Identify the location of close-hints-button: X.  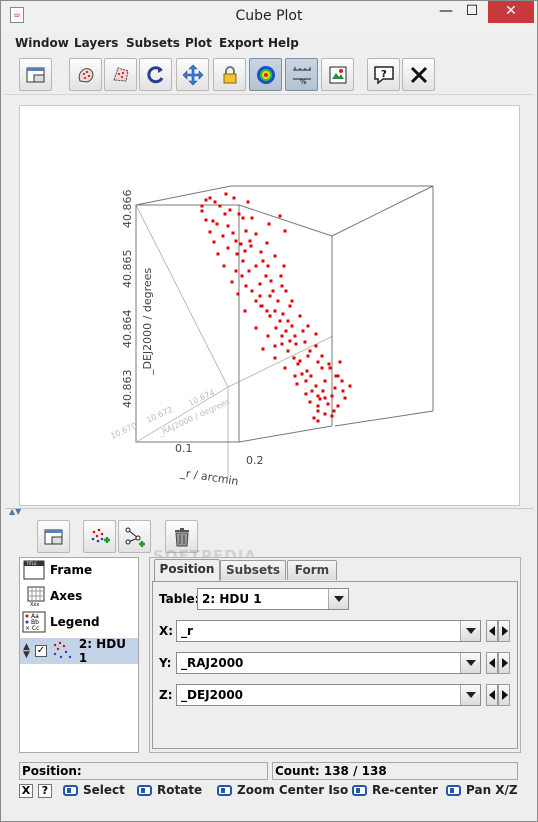
(26, 791).